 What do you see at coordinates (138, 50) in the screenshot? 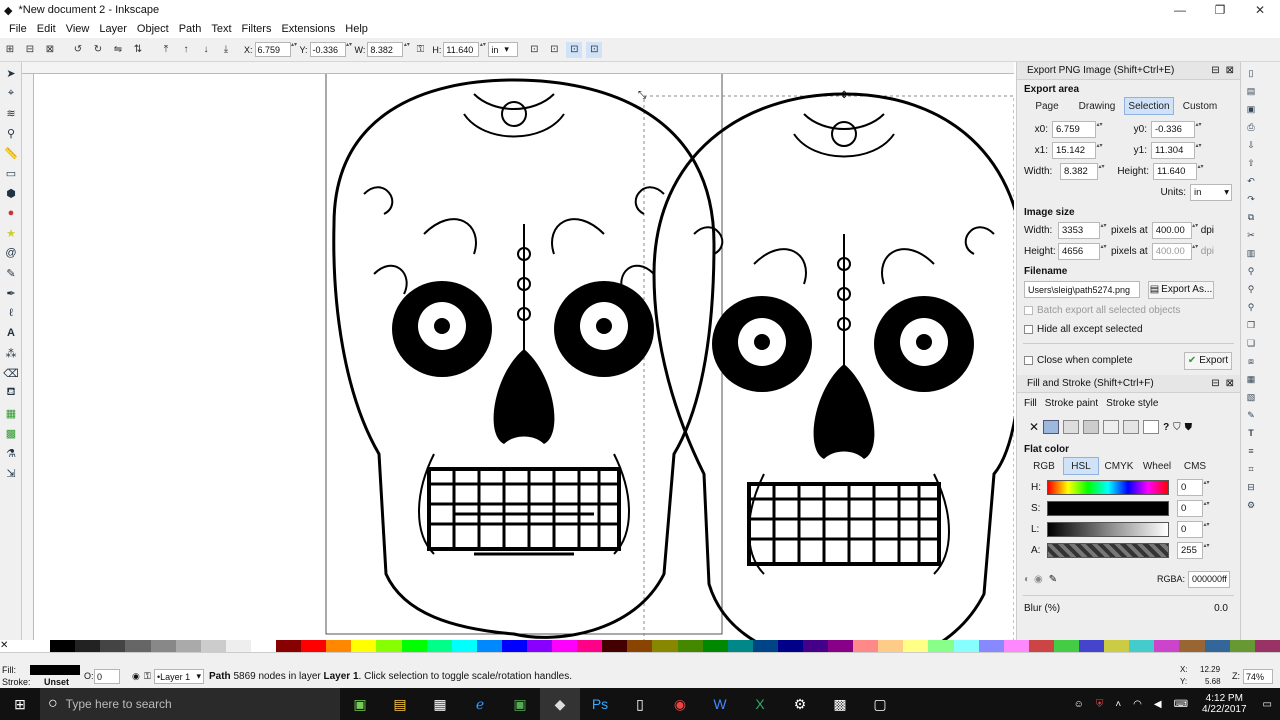
I see `flip-vertical-icon: ⇅` at bounding box center [138, 50].